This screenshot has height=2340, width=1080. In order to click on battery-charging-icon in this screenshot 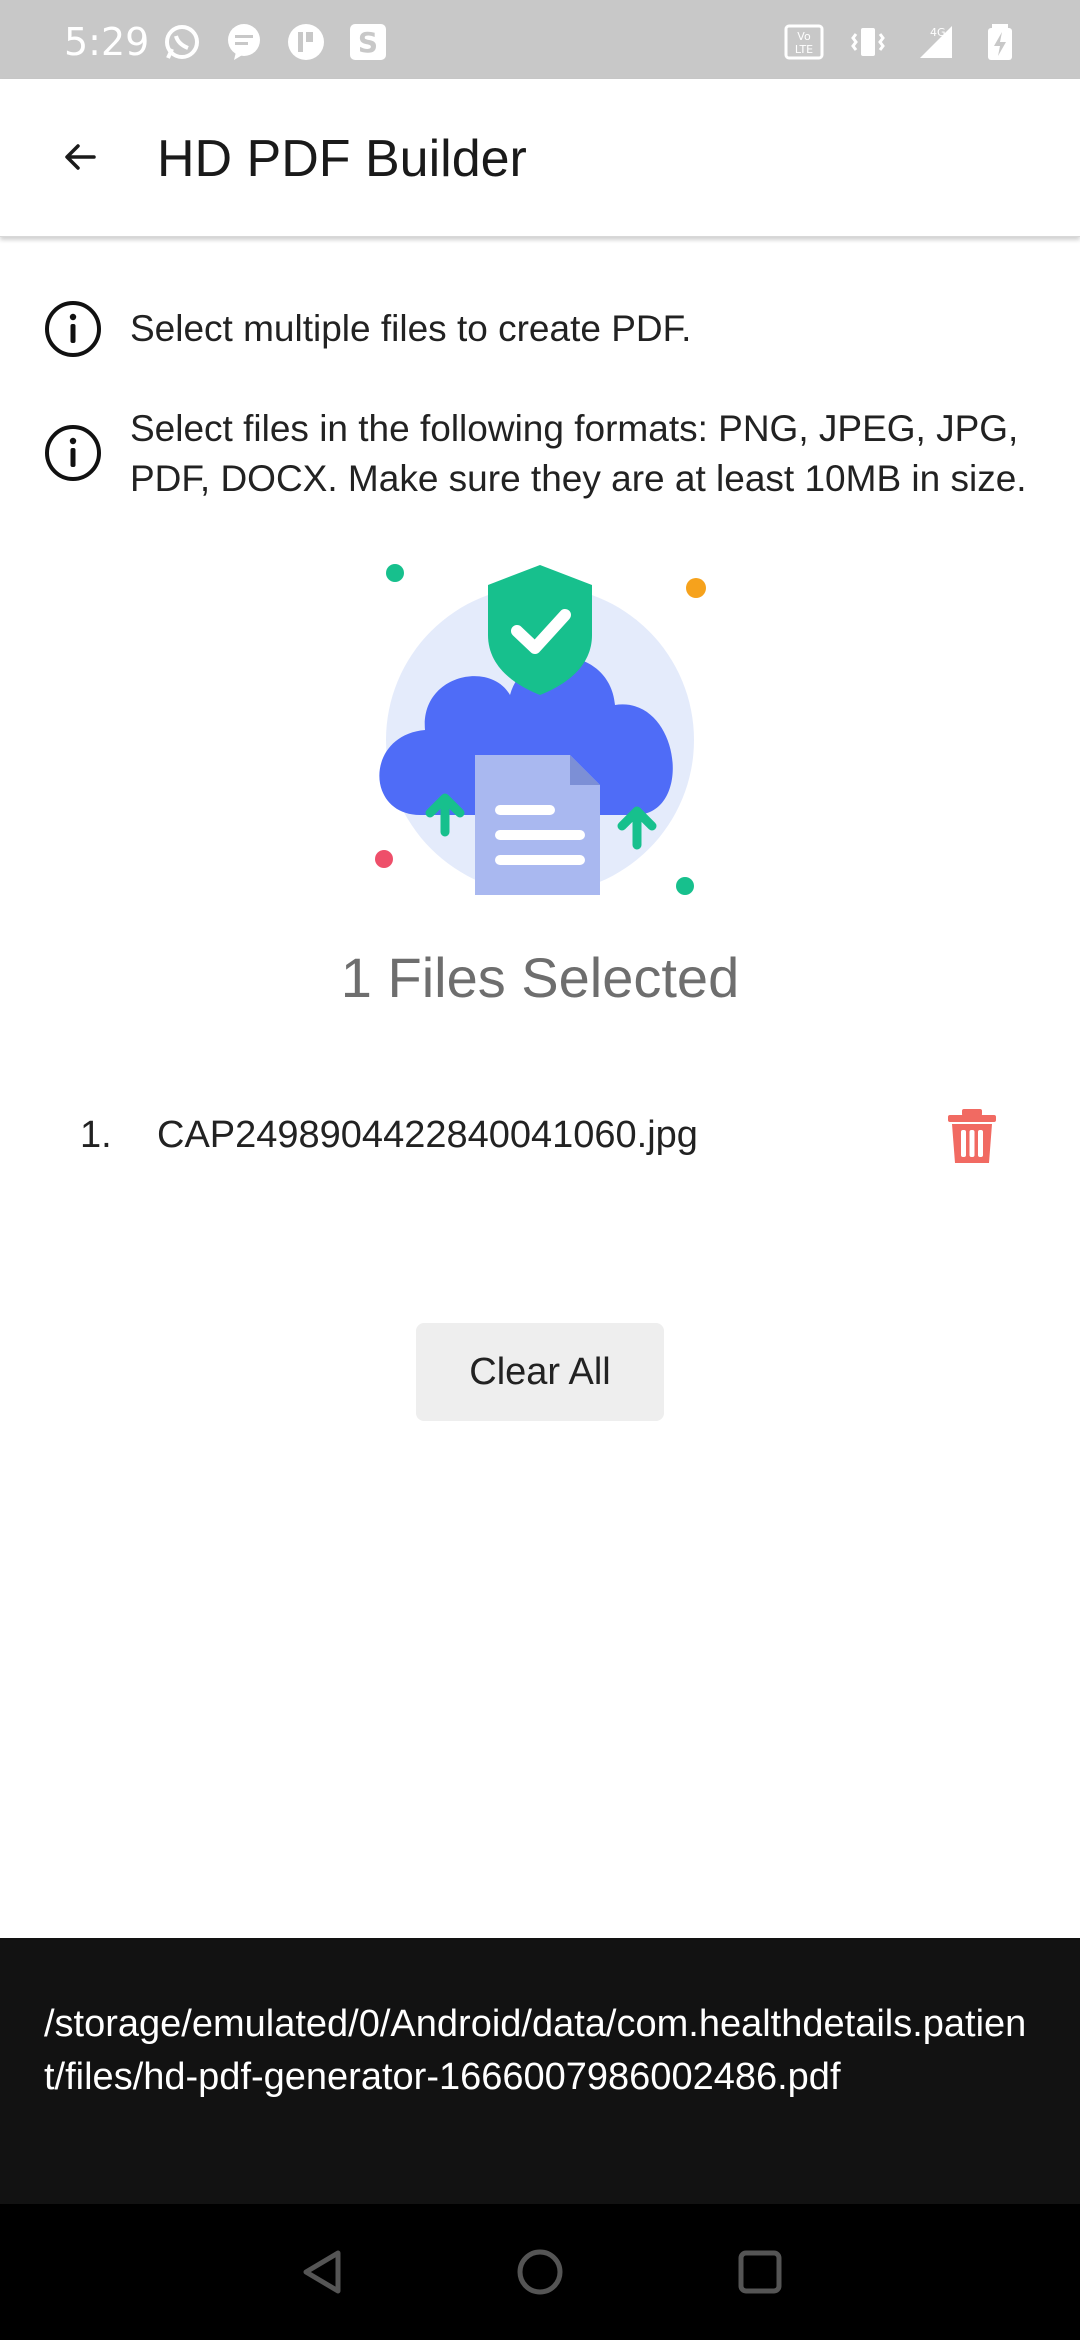, I will do `click(1000, 42)`.